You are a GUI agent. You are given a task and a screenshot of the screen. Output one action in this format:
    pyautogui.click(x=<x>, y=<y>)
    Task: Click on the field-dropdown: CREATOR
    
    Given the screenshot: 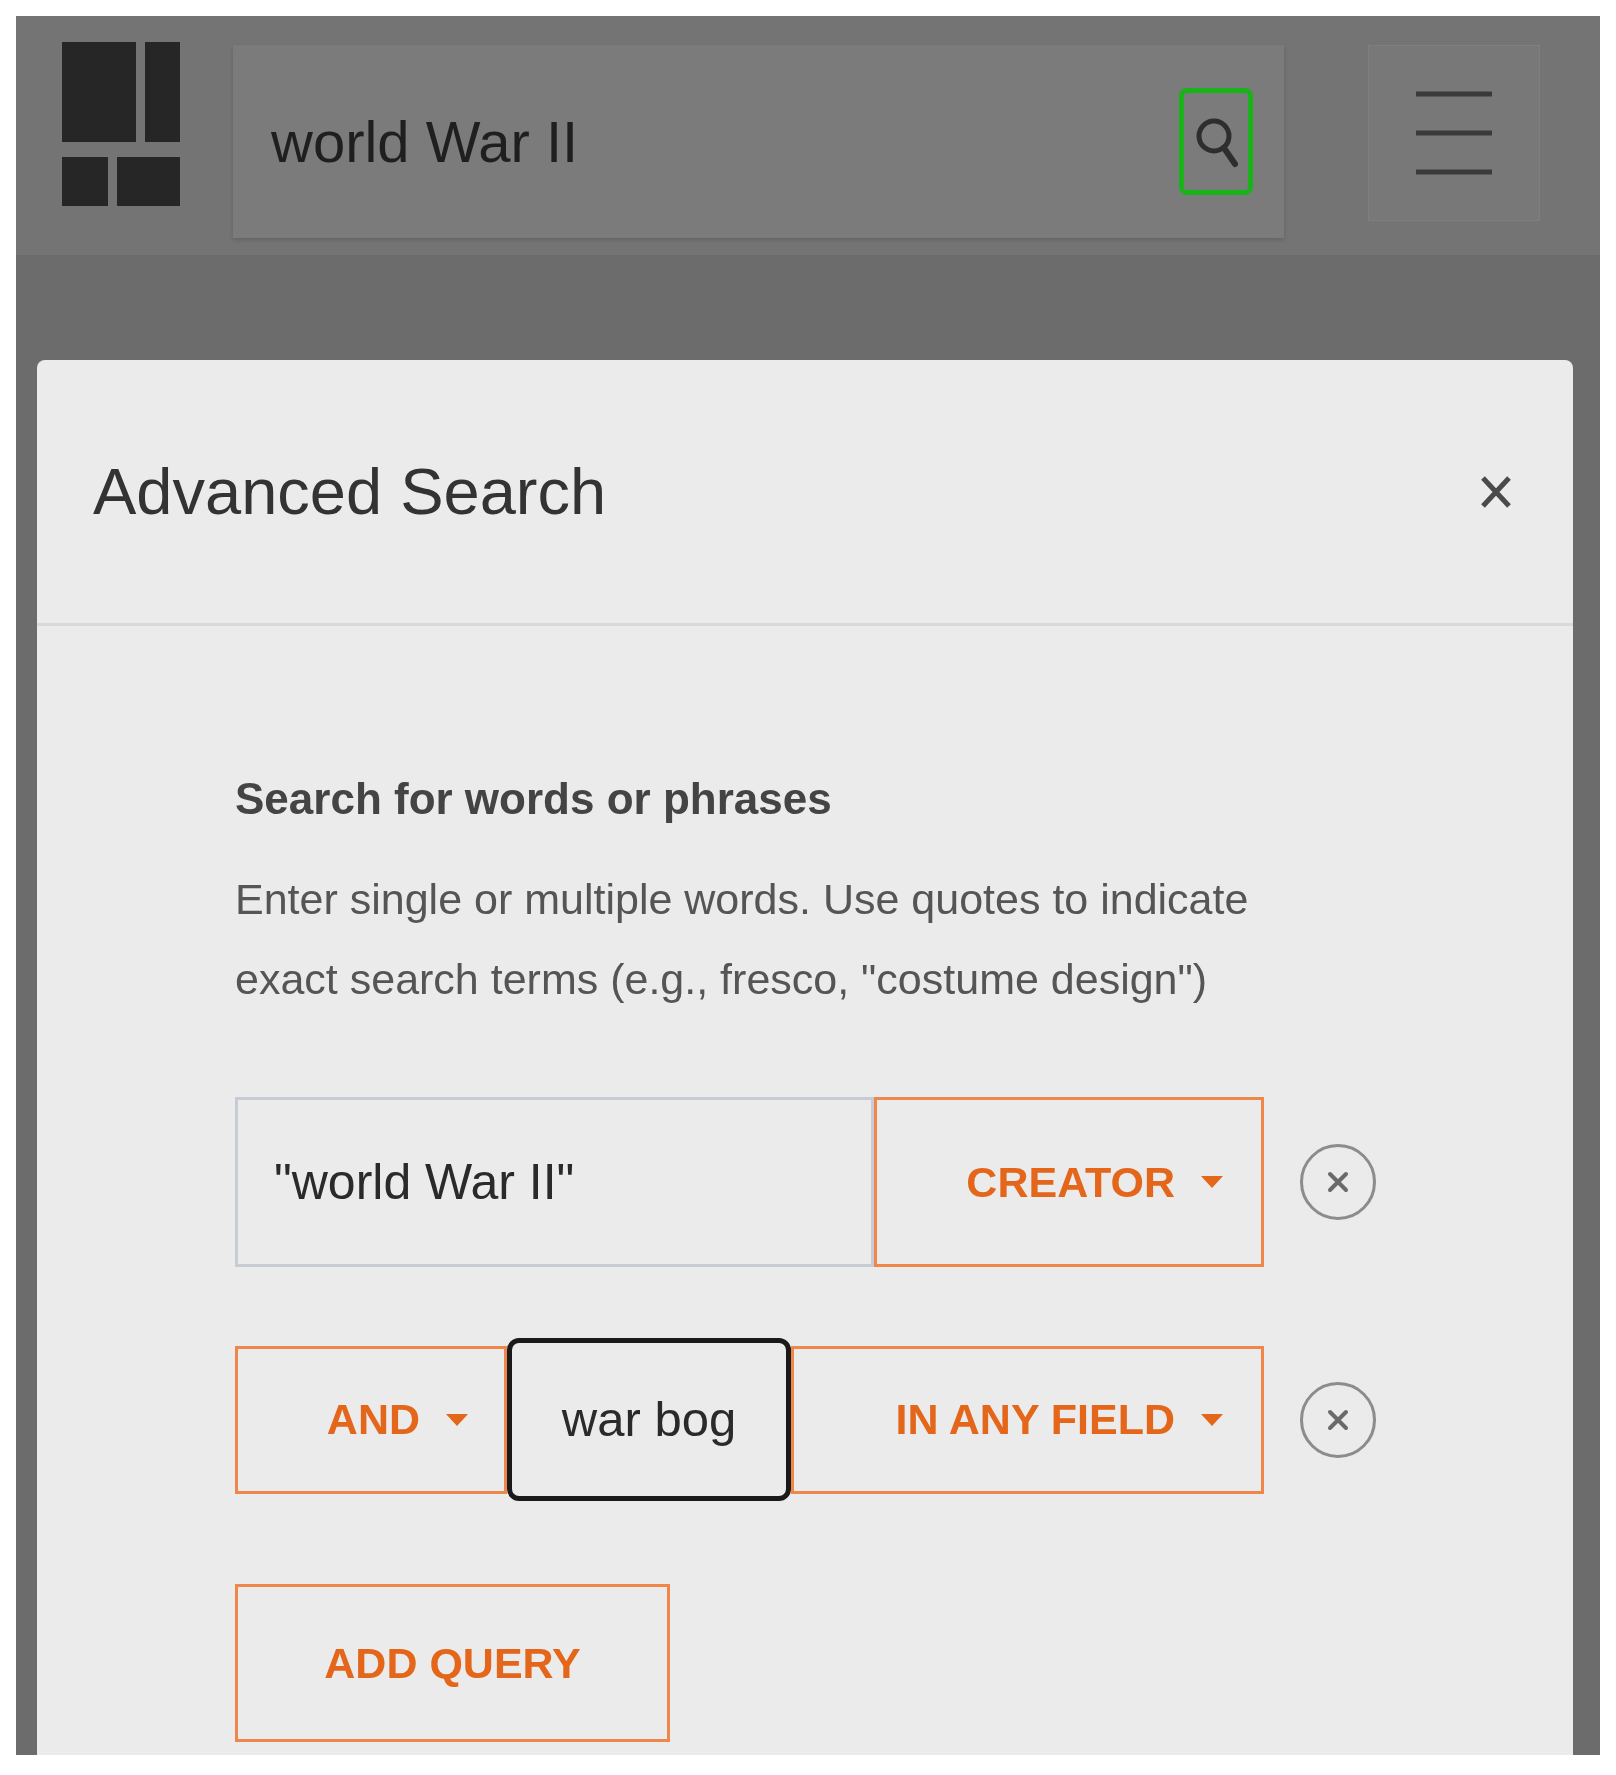 What is the action you would take?
    pyautogui.click(x=1069, y=1182)
    